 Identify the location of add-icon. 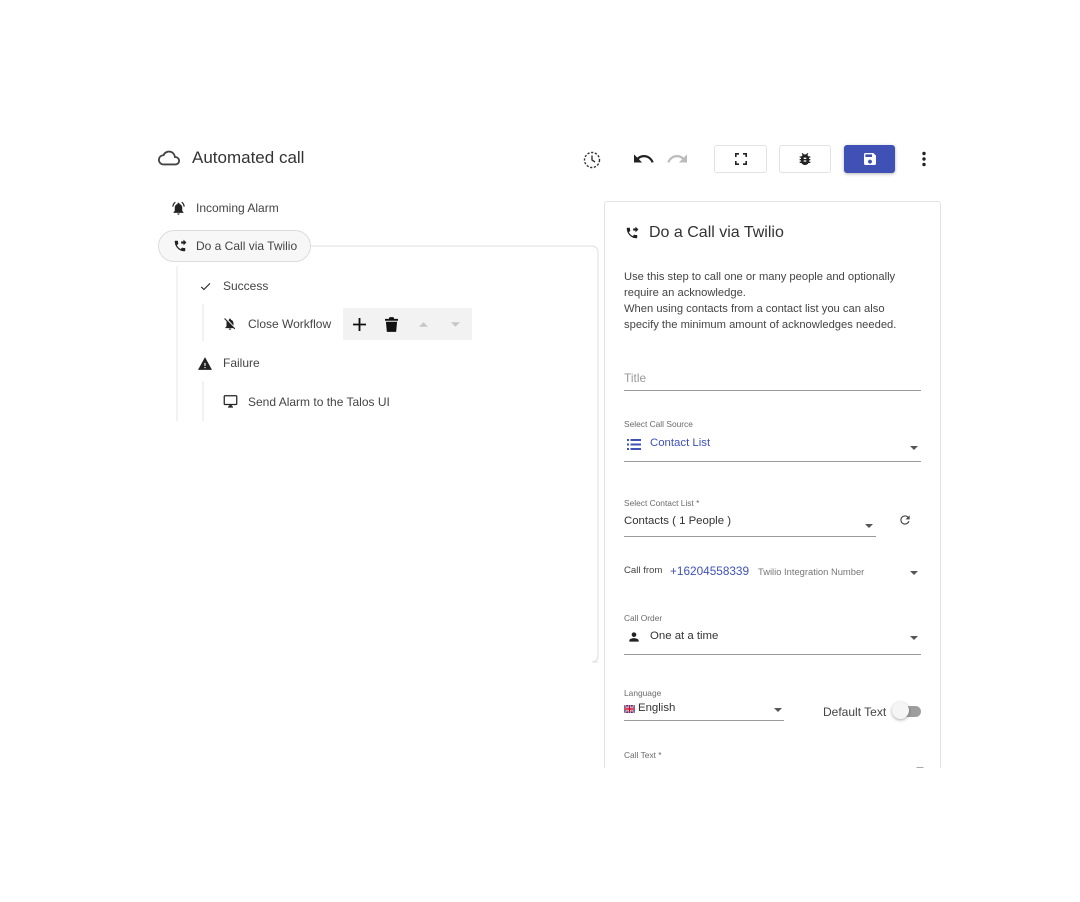
(359, 324).